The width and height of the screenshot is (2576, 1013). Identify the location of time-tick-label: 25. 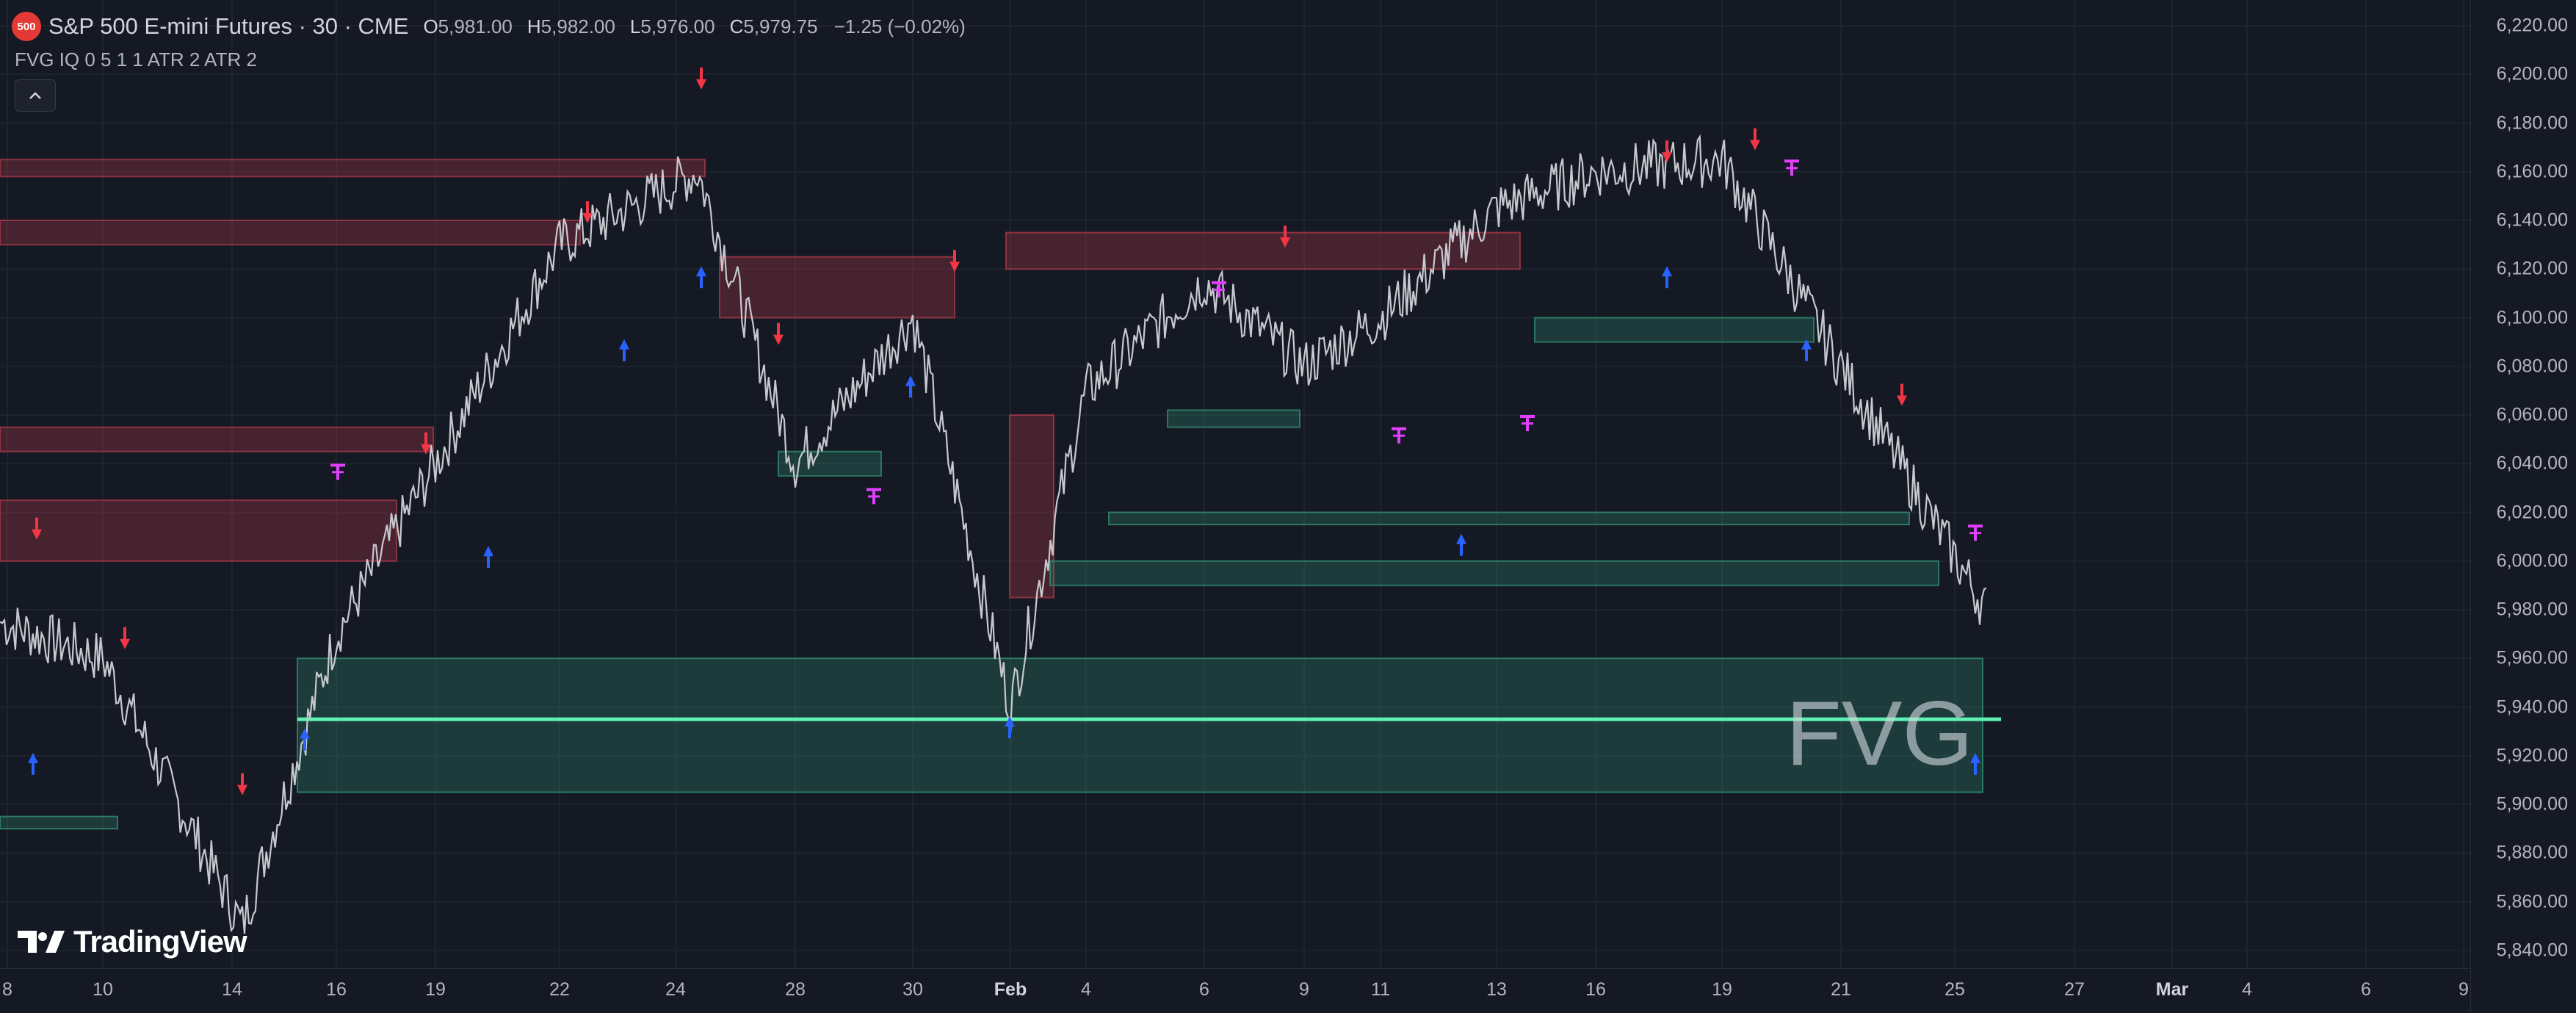
(1954, 989).